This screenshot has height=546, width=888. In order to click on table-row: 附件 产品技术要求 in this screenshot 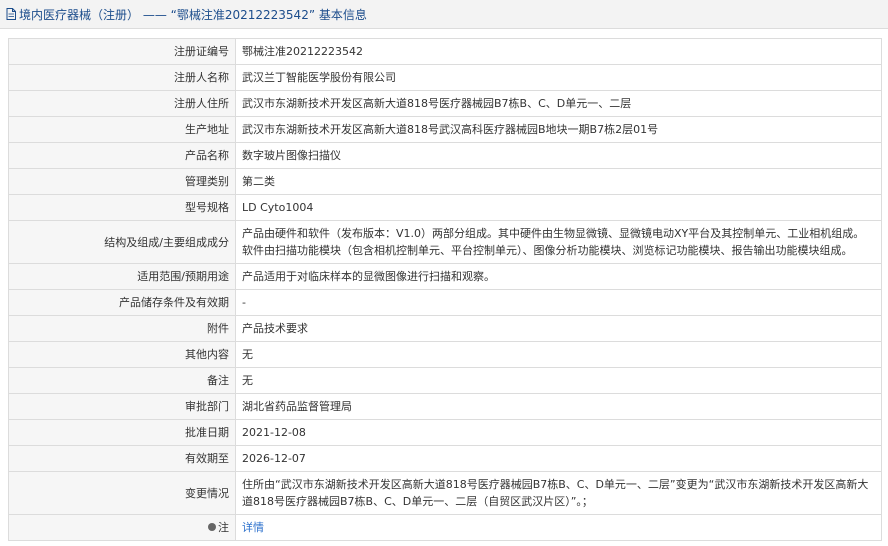, I will do `click(445, 328)`.